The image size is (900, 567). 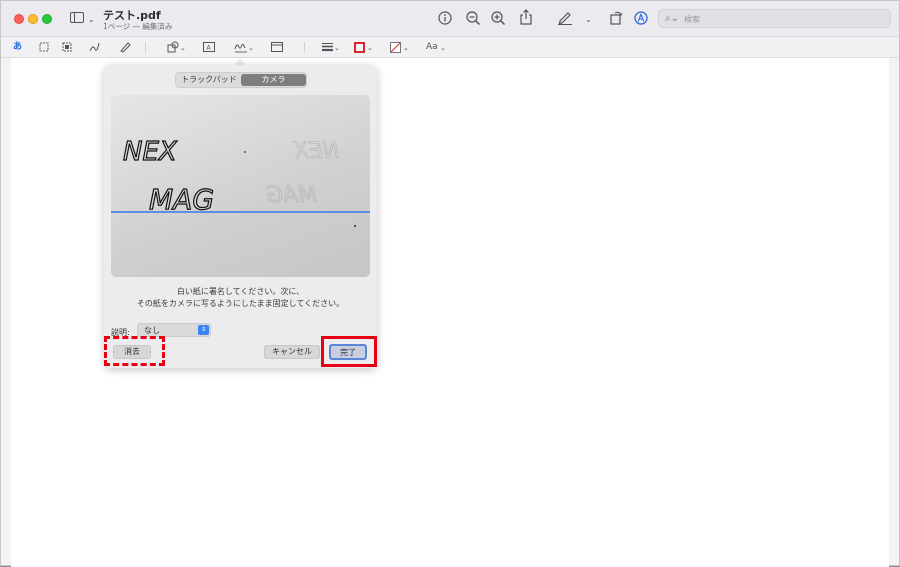 I want to click on chevron-updown-icon: ⇕, so click(x=203, y=330).